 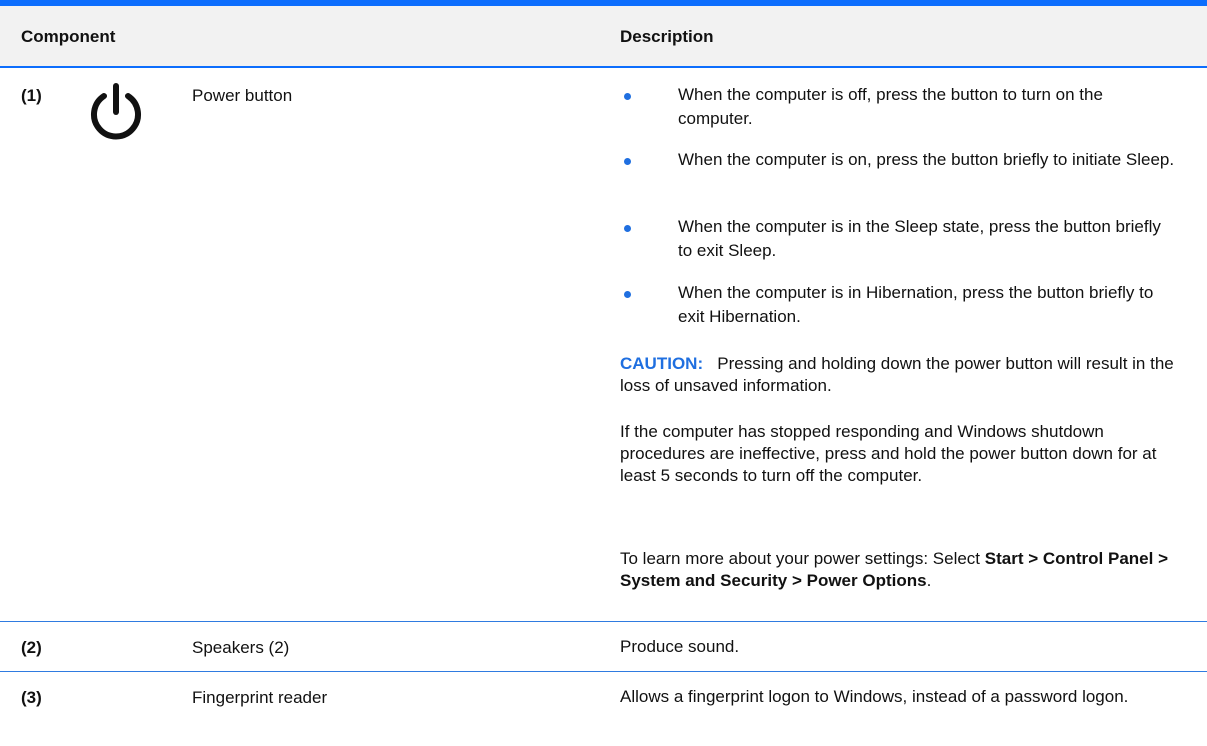 What do you see at coordinates (603, 646) in the screenshot?
I see `table-row: (2) Speakers (2) Produce sound.` at bounding box center [603, 646].